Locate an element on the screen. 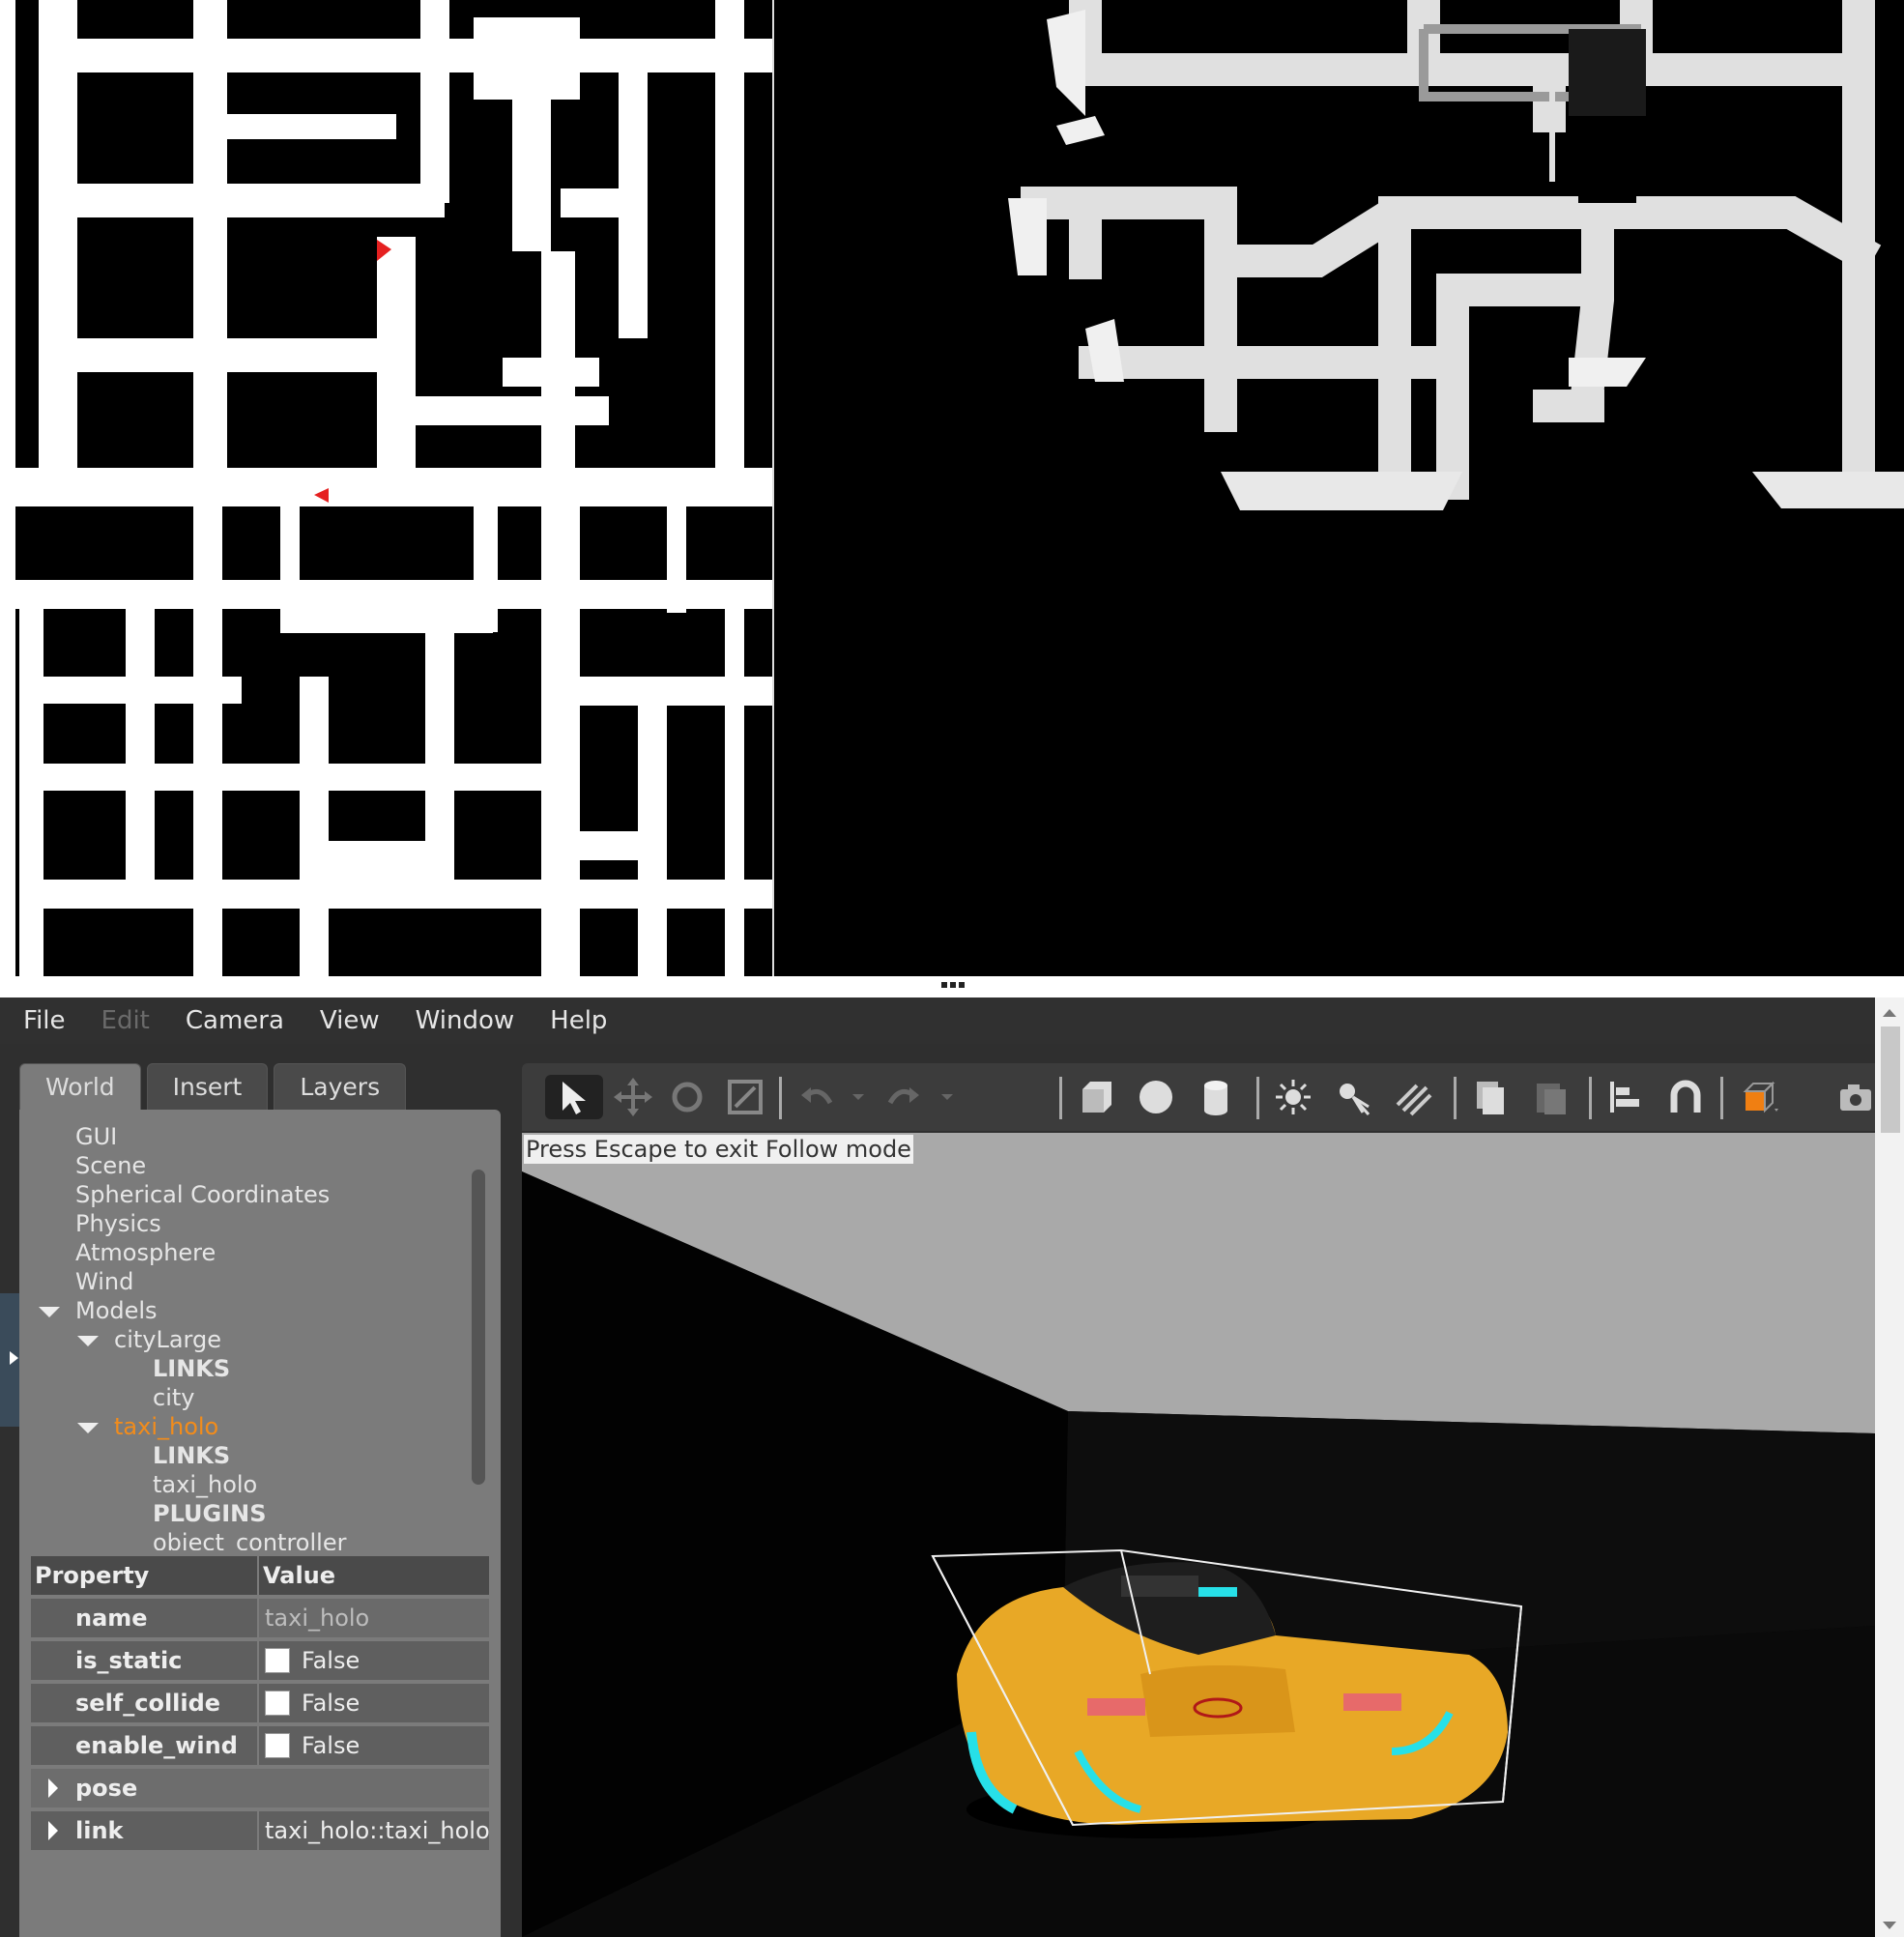 The width and height of the screenshot is (1904, 1937). enable-wind-checkbox is located at coordinates (278, 1745).